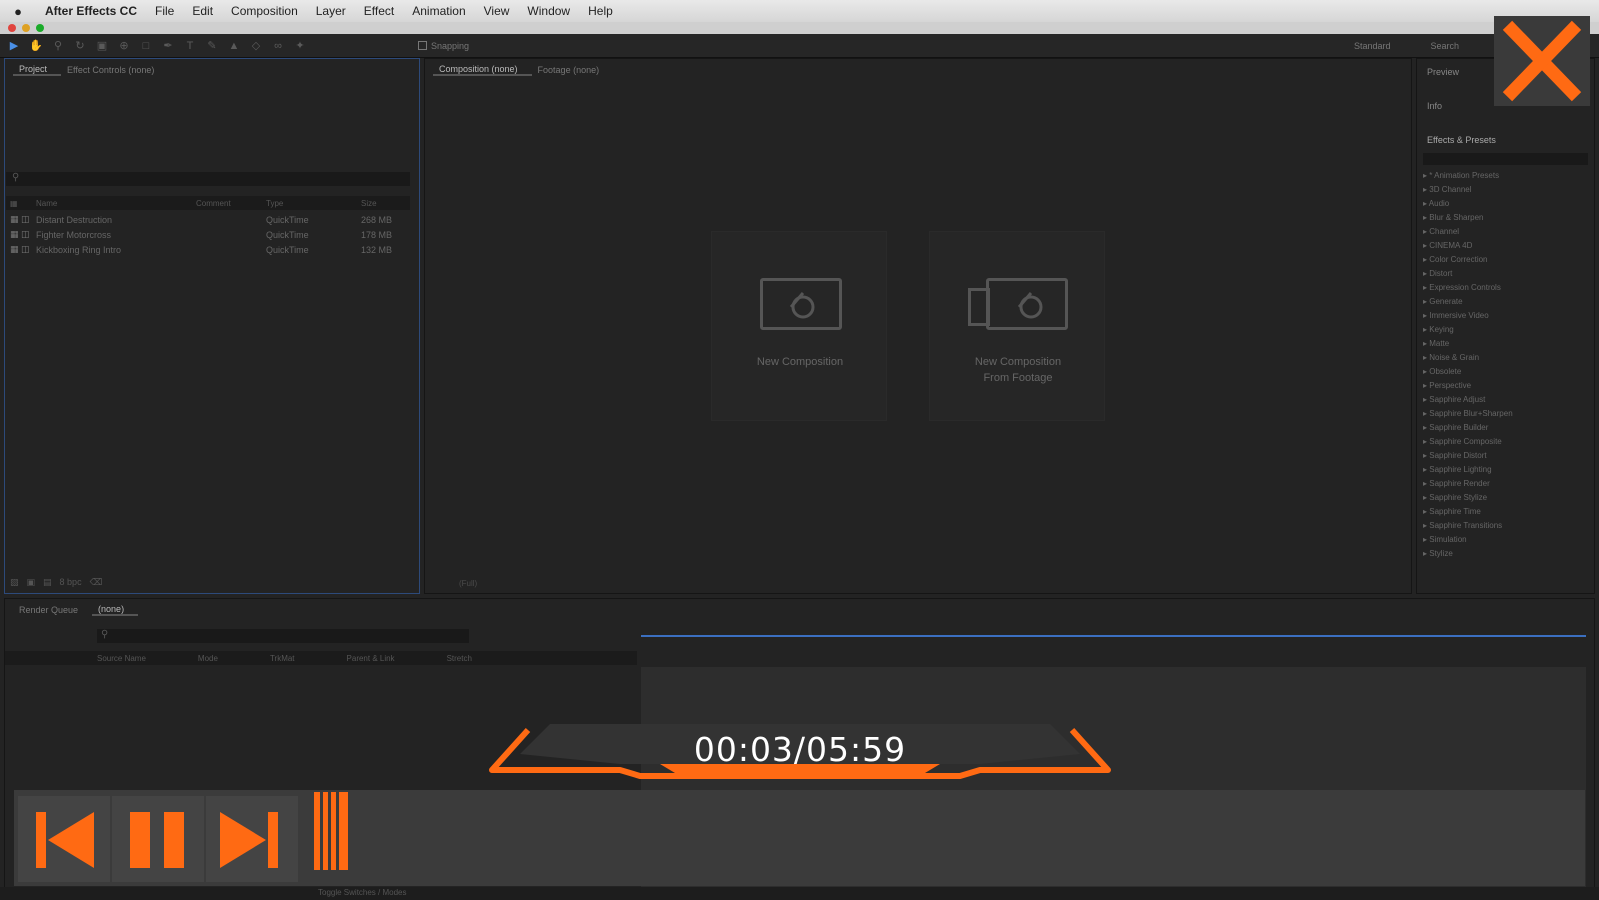 Image resolution: width=1599 pixels, height=900 pixels. Describe the element at coordinates (115, 610) in the screenshot. I see `tab-timeline-none: (none)` at that location.